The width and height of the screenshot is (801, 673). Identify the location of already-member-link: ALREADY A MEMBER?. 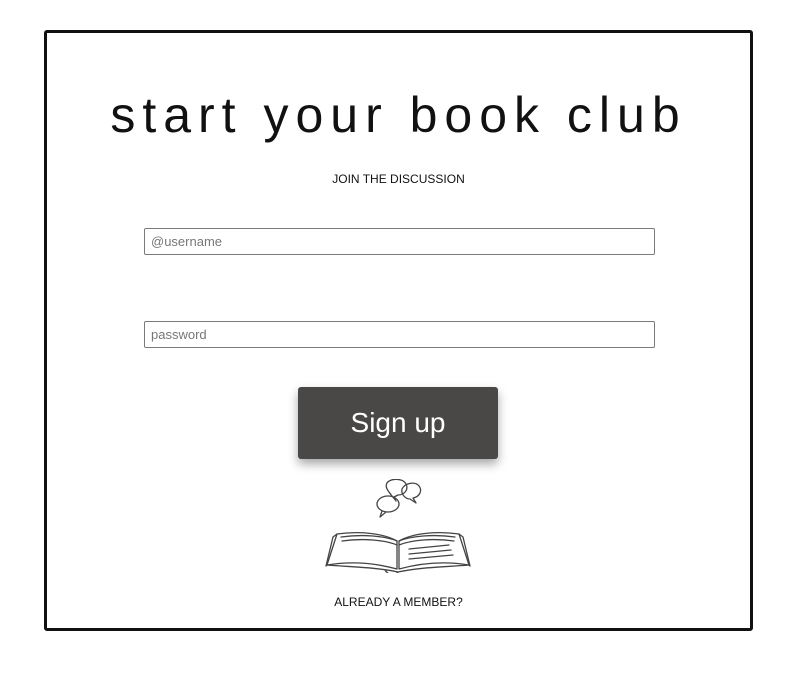
(398, 602).